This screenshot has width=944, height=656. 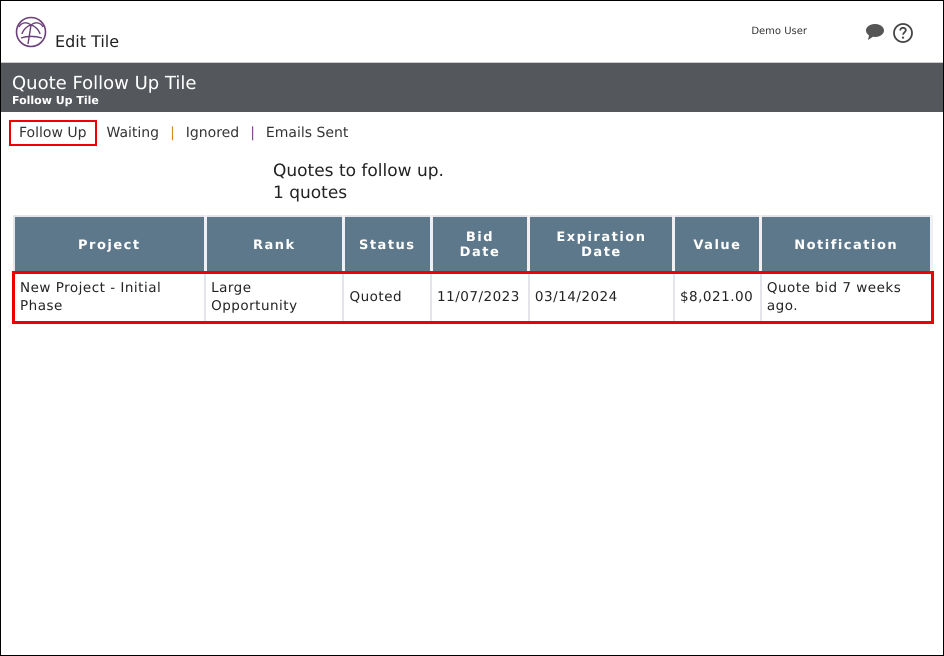 I want to click on tile-subtitle: Follow Up Tile, so click(x=56, y=100).